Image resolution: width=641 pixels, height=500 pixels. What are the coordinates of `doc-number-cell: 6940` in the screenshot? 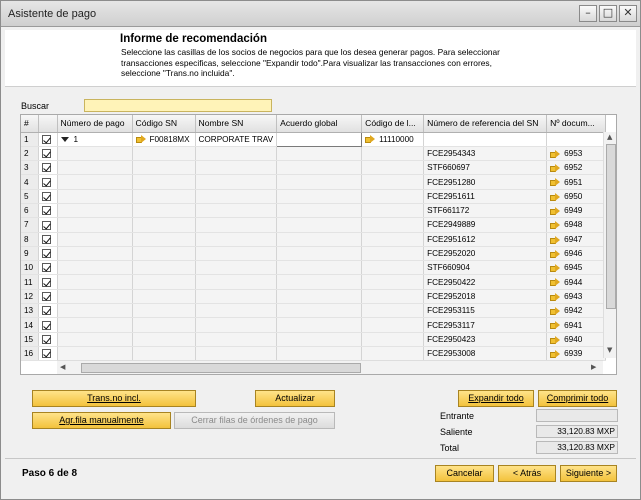 It's located at (576, 339).